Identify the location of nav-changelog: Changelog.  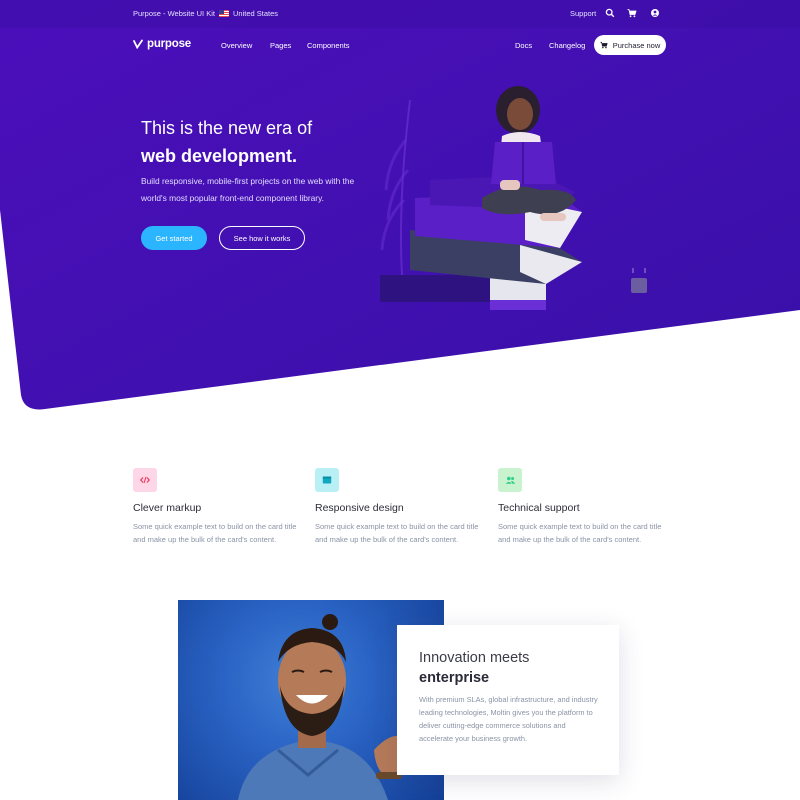
(567, 45).